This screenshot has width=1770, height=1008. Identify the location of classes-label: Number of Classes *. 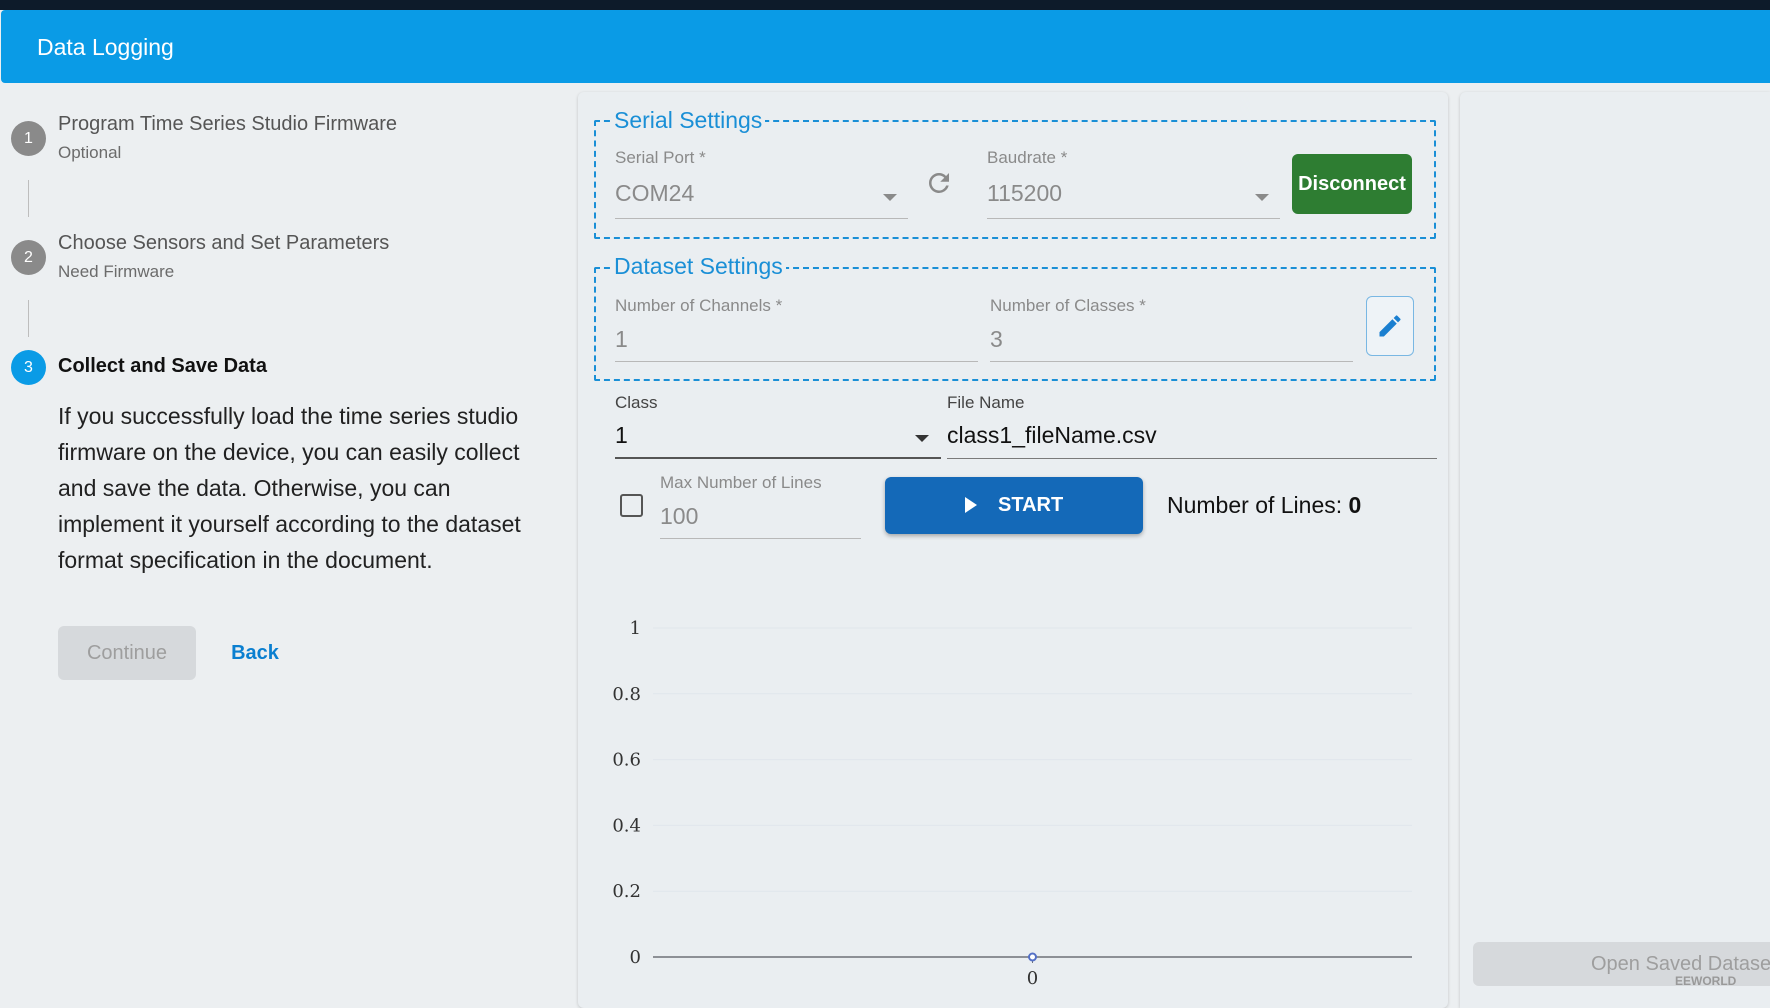
(1068, 305).